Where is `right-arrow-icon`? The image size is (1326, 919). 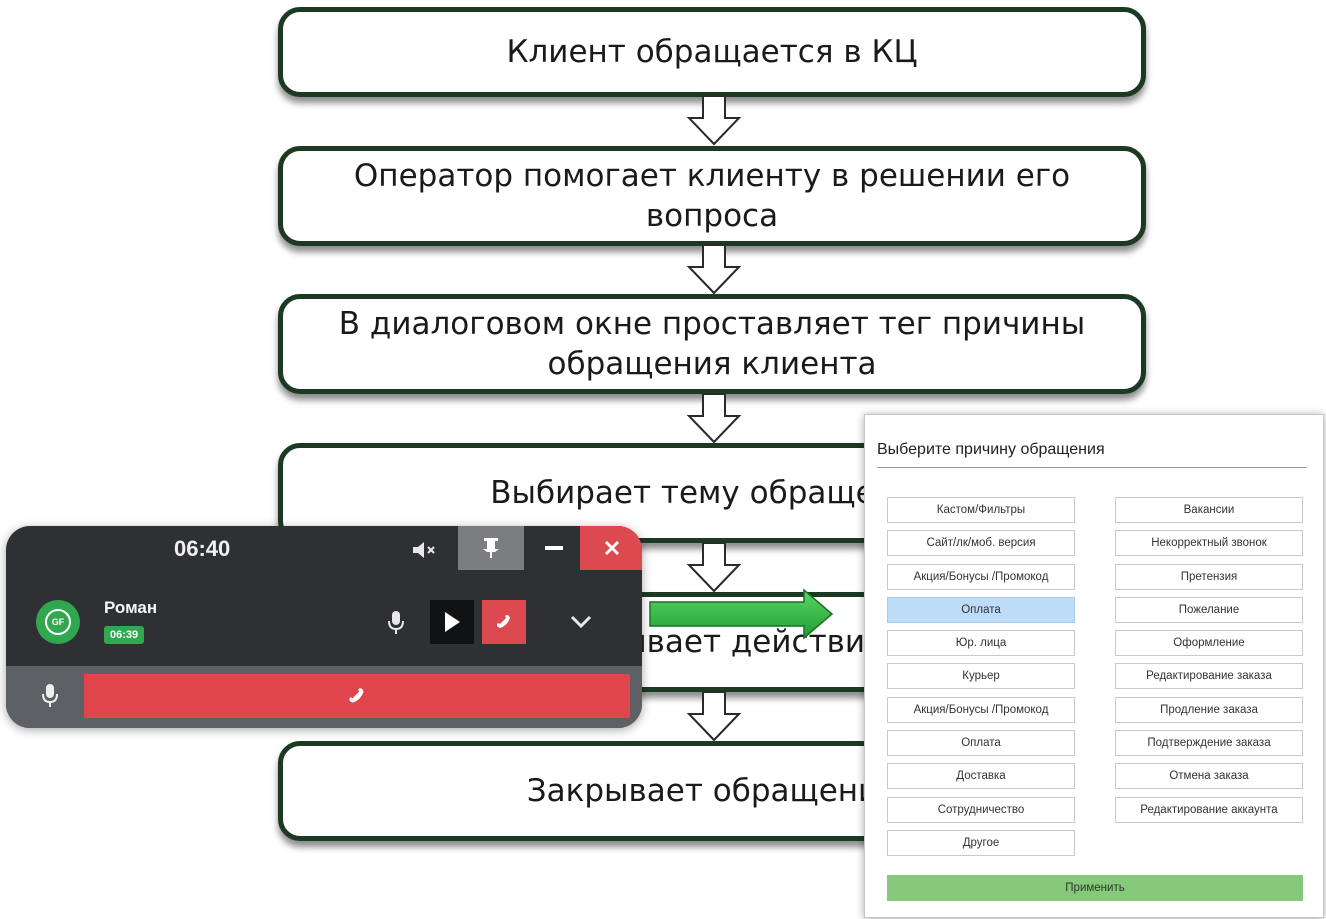
right-arrow-icon is located at coordinates (741, 614).